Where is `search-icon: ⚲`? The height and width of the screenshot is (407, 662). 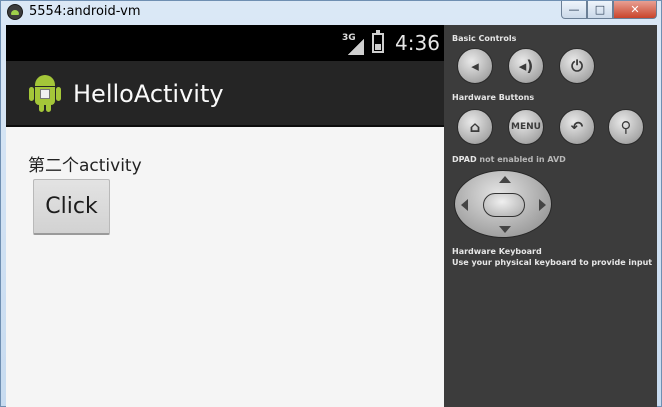 search-icon: ⚲ is located at coordinates (626, 127).